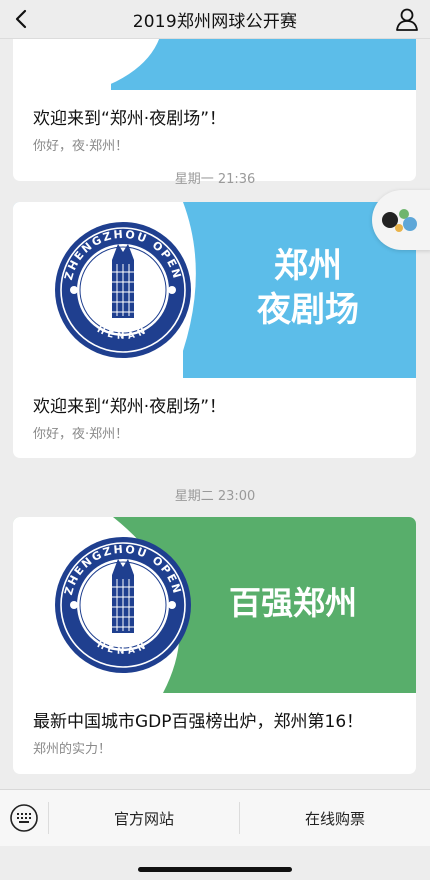 The image size is (430, 880). I want to click on message-timestamp: 星期二 23:00, so click(215, 496).